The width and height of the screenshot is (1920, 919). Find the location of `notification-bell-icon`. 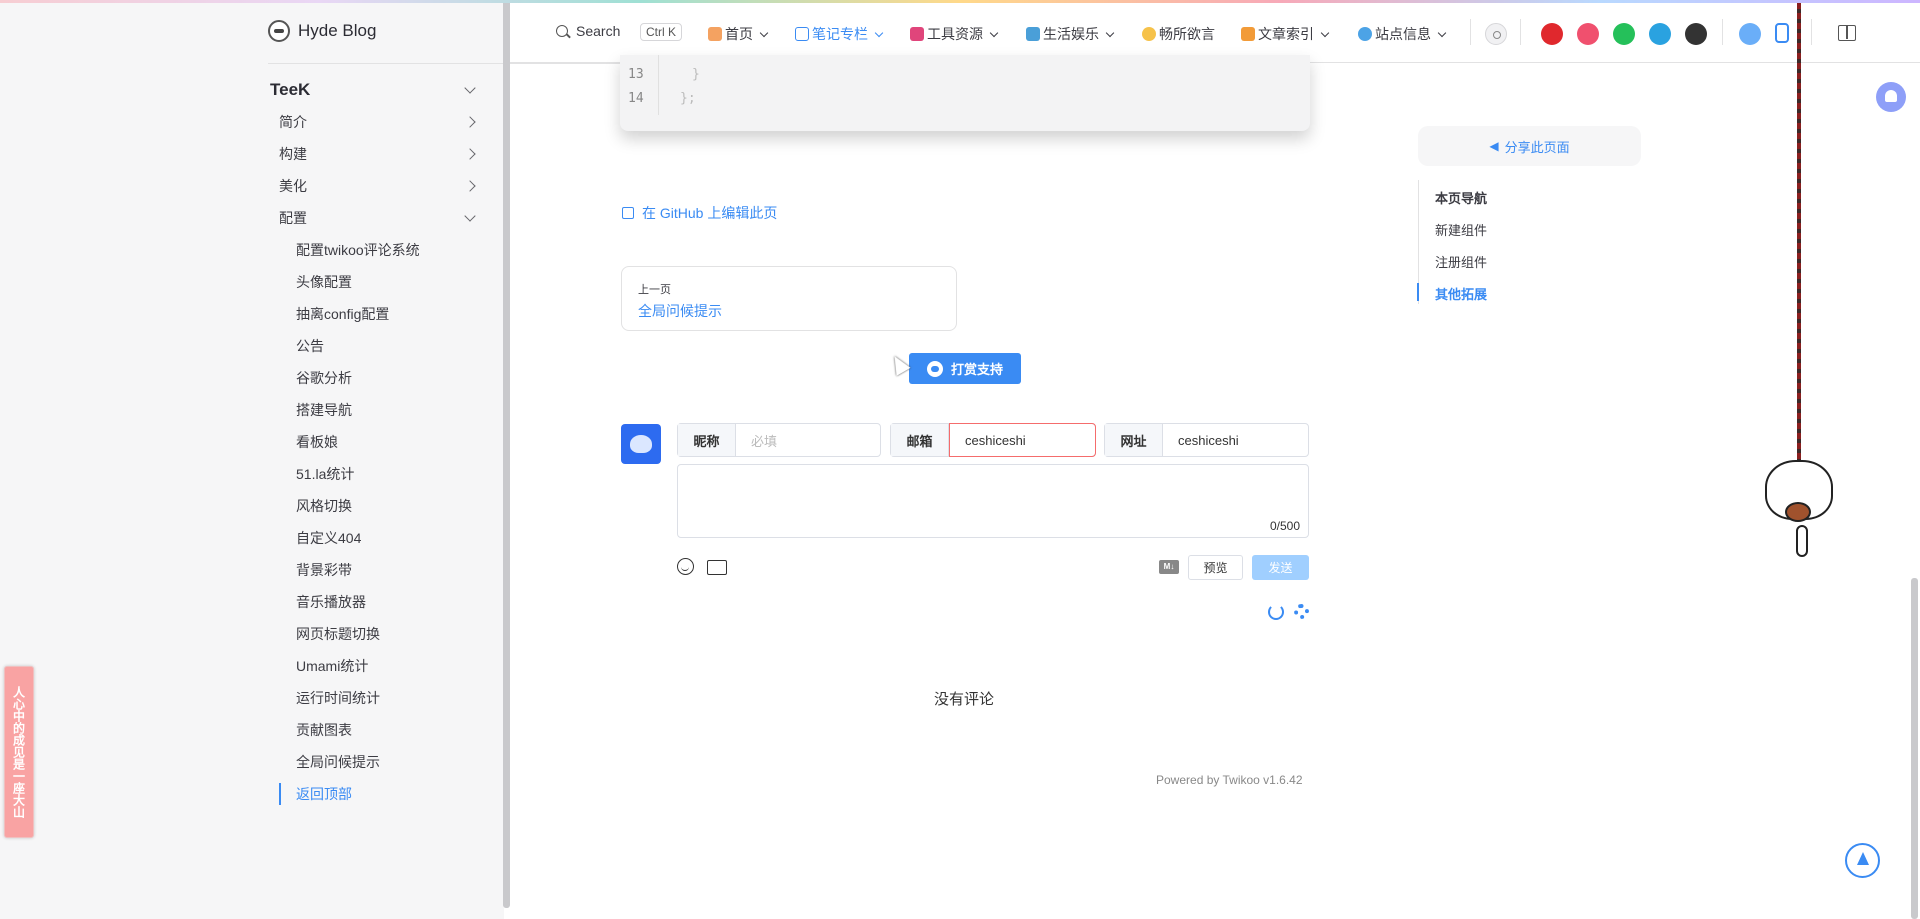

notification-bell-icon is located at coordinates (1891, 97).